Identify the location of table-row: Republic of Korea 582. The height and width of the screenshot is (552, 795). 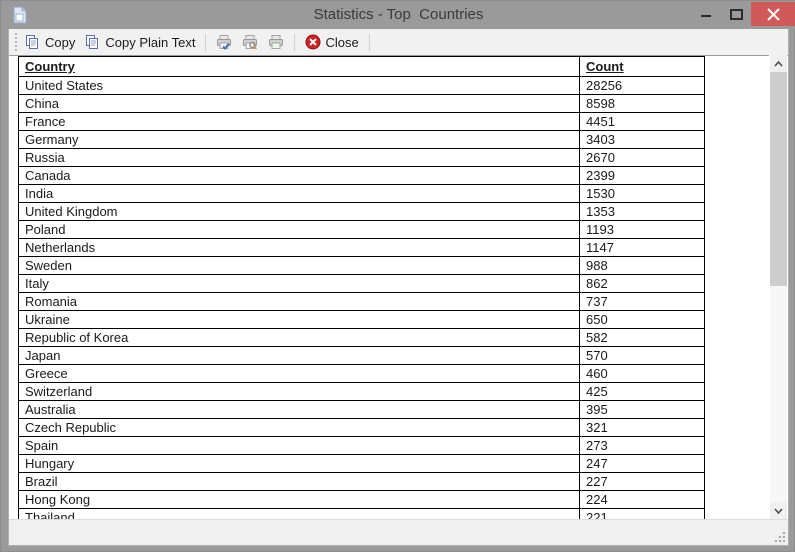
(361, 337).